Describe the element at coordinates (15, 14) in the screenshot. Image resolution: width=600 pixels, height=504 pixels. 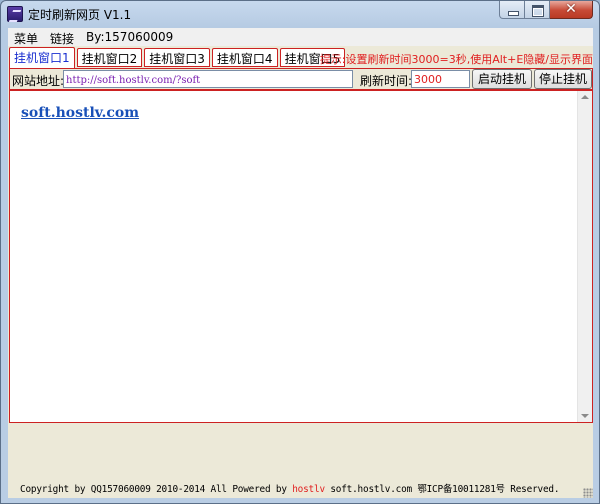
I see `app-logo-icon` at that location.